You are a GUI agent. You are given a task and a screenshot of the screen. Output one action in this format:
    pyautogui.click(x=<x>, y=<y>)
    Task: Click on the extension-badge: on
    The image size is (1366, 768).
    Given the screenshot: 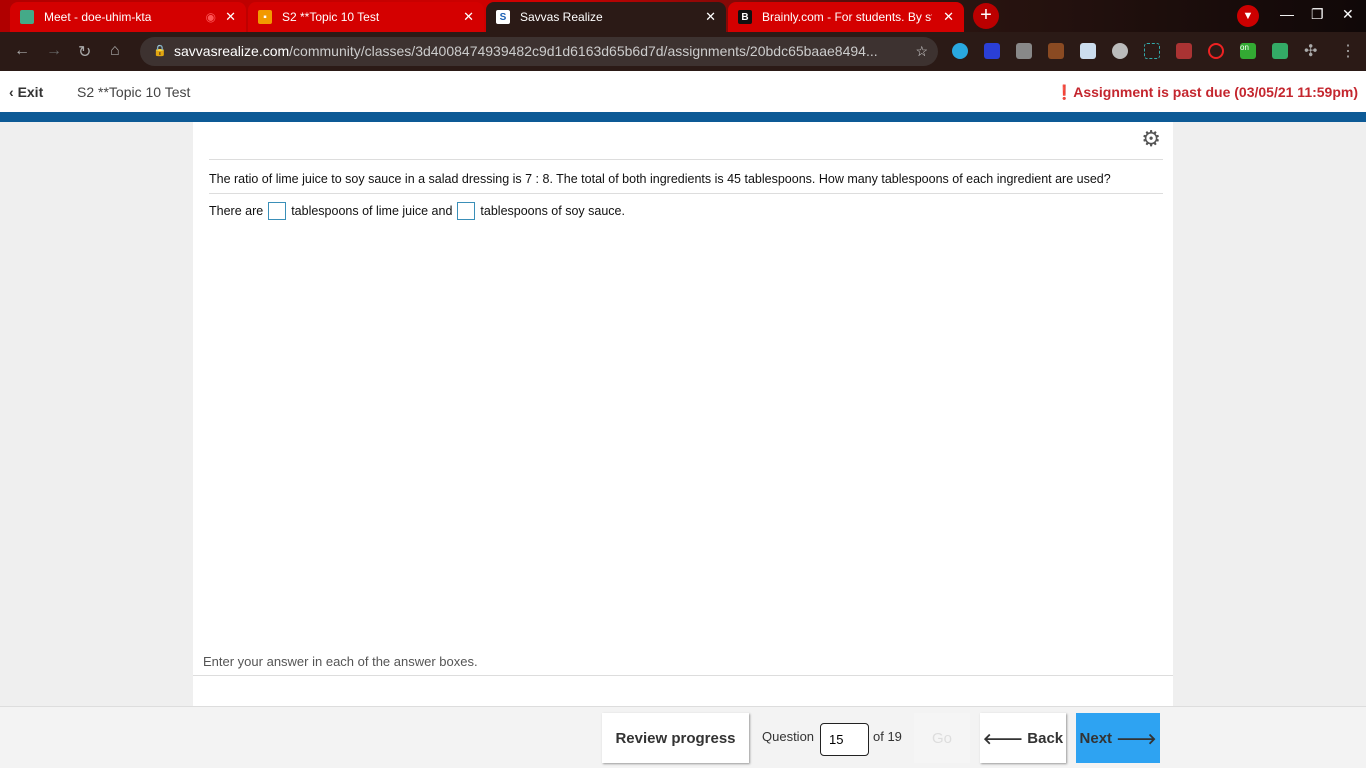 What is the action you would take?
    pyautogui.click(x=1244, y=47)
    